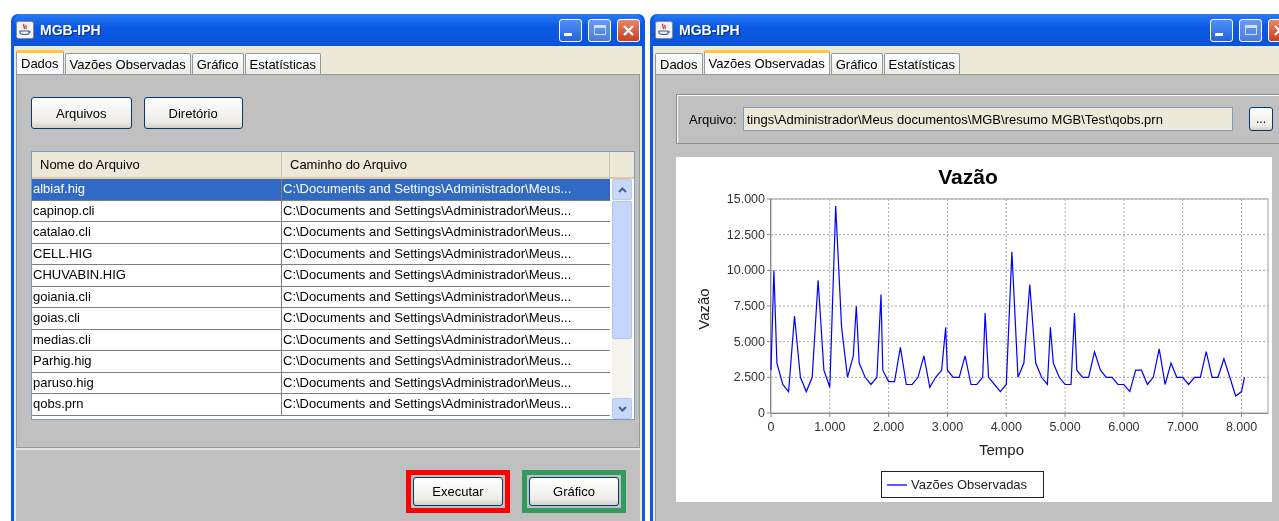  What do you see at coordinates (947, 427) in the screenshot?
I see `tick-label: 3.000` at bounding box center [947, 427].